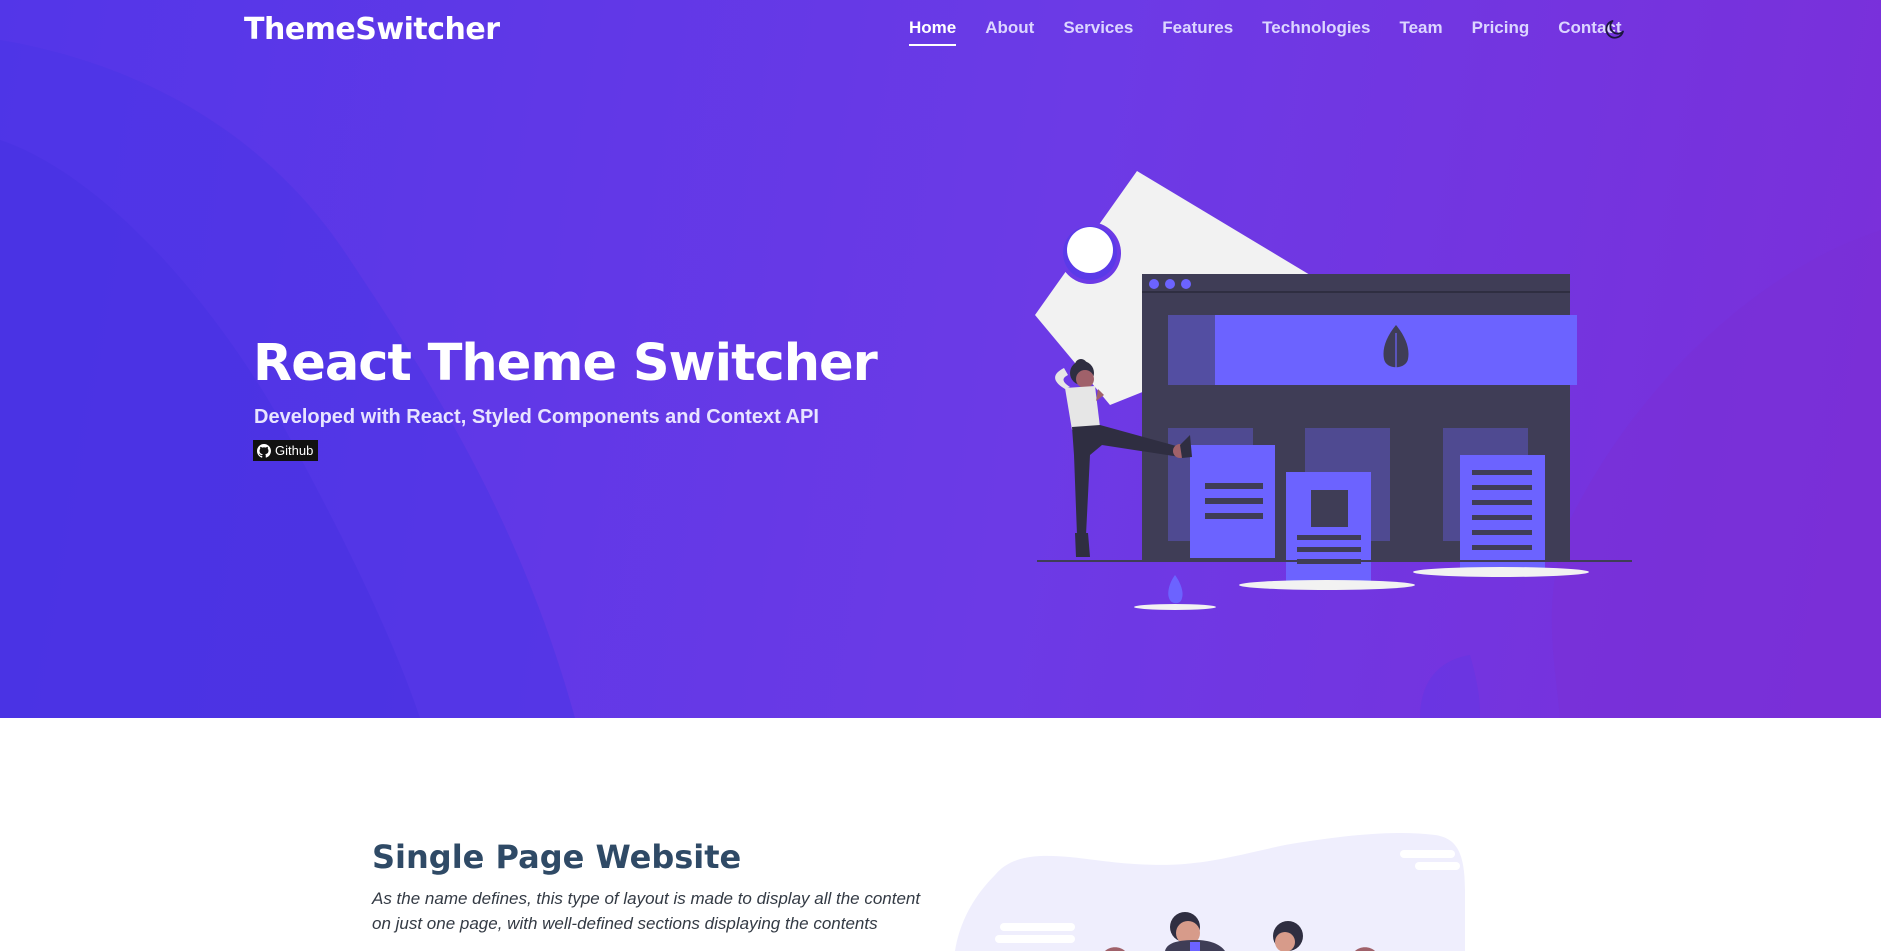 The width and height of the screenshot is (1881, 951). Describe the element at coordinates (1210, 892) in the screenshot. I see `team-illustration` at that location.